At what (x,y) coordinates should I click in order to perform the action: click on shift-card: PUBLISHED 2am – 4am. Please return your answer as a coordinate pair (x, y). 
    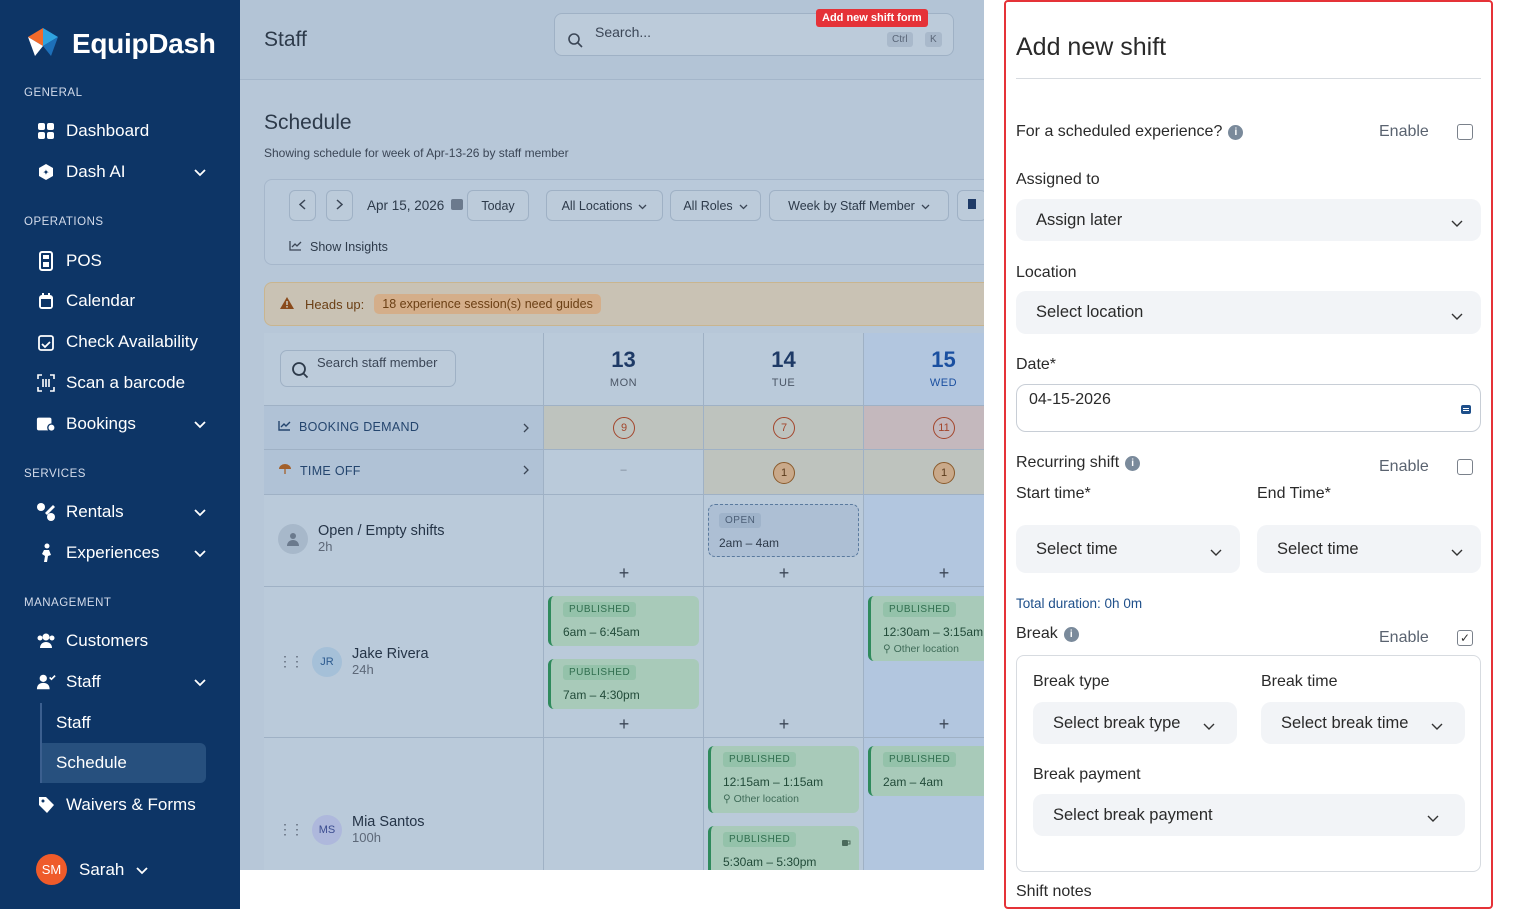
    Looking at the image, I should click on (926, 771).